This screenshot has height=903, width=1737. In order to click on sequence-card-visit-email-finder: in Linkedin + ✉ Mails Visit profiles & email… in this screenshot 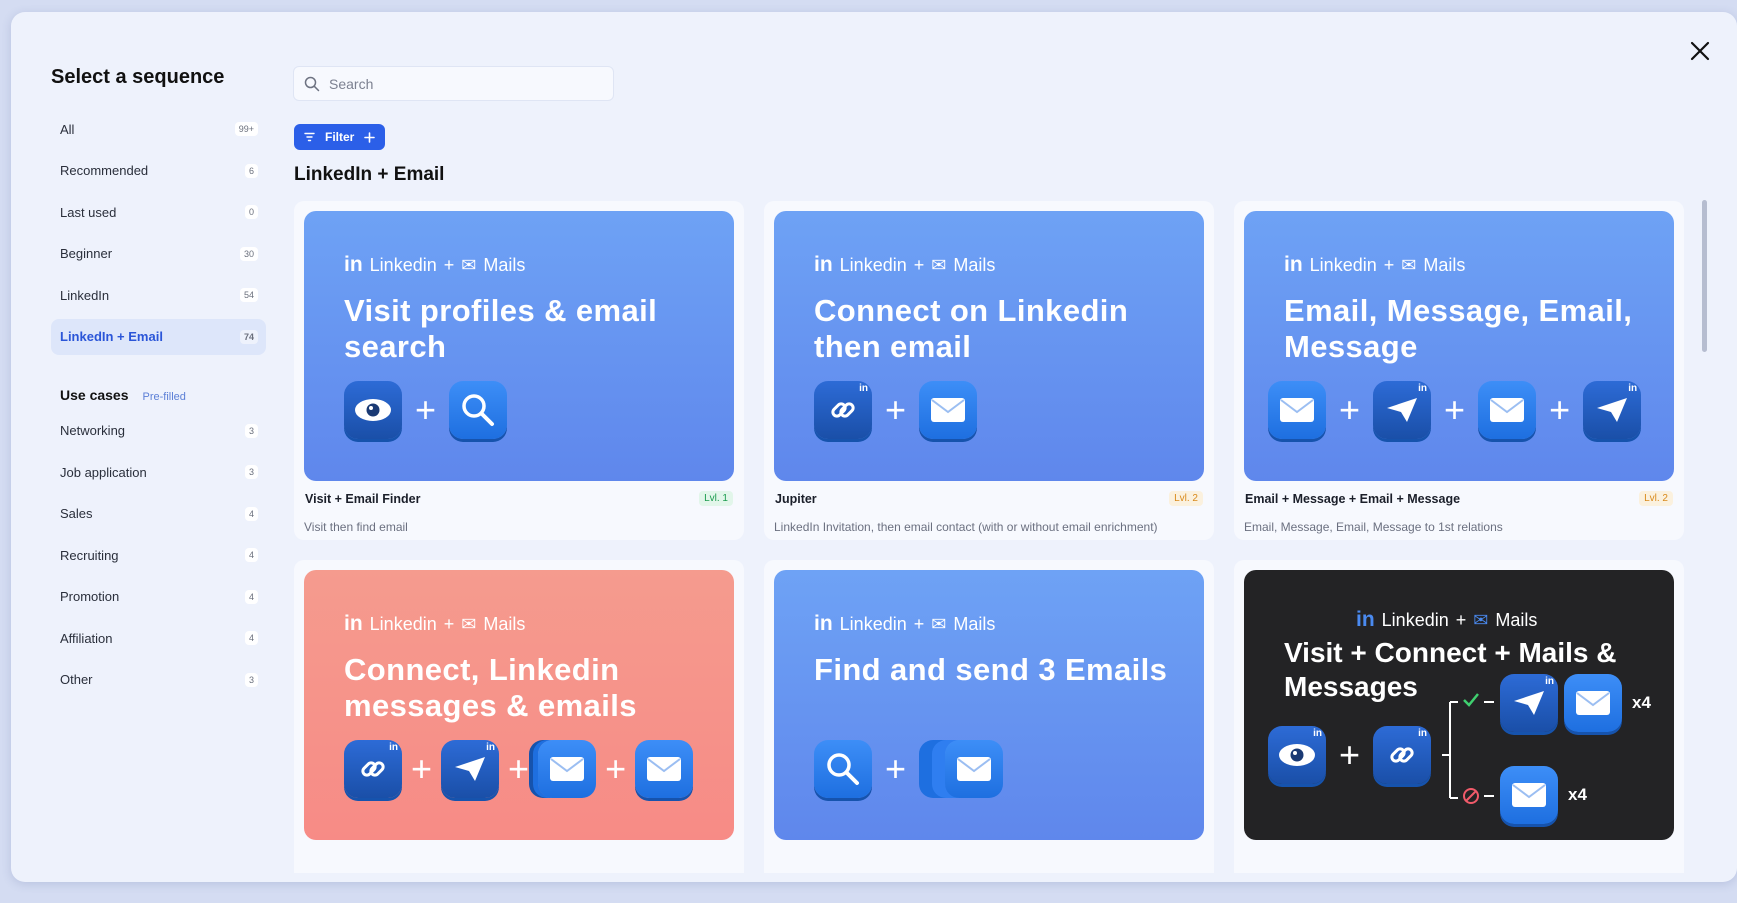, I will do `click(519, 370)`.